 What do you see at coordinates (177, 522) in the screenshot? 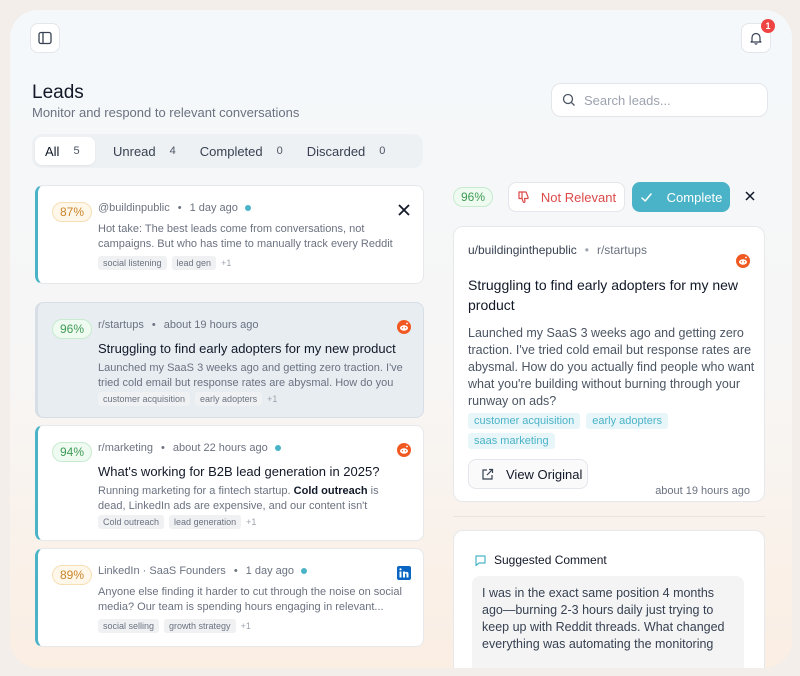
I see `lead-tags: Cold outreach lead generation +1` at bounding box center [177, 522].